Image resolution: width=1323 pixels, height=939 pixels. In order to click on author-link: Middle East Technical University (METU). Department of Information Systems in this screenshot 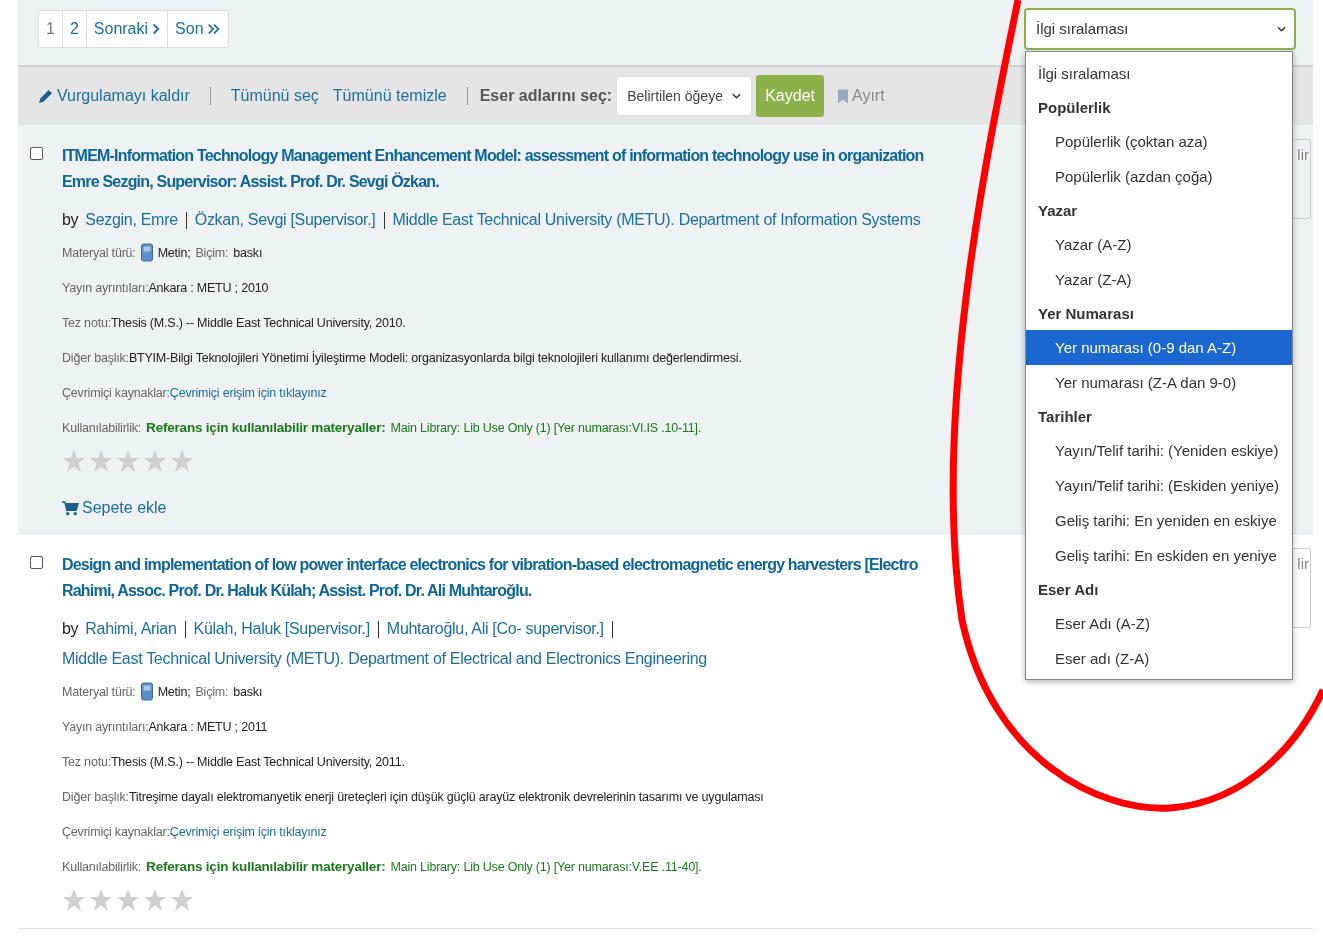, I will do `click(656, 220)`.